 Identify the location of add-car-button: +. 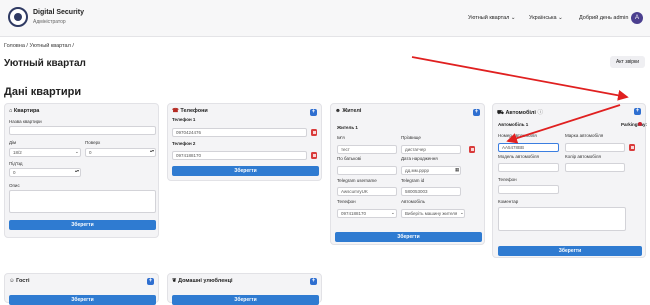
(637, 111).